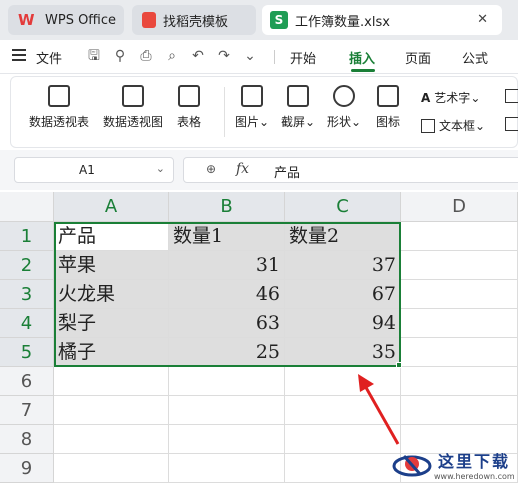 Image resolution: width=518 pixels, height=486 pixels. I want to click on cell-b1: 数量1, so click(227, 236).